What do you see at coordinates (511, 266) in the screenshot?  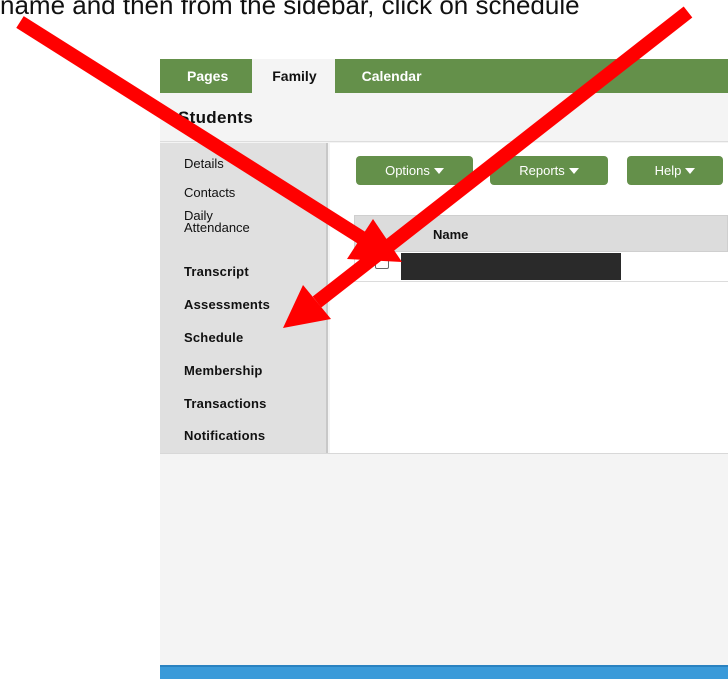 I see `redacted-student-name` at bounding box center [511, 266].